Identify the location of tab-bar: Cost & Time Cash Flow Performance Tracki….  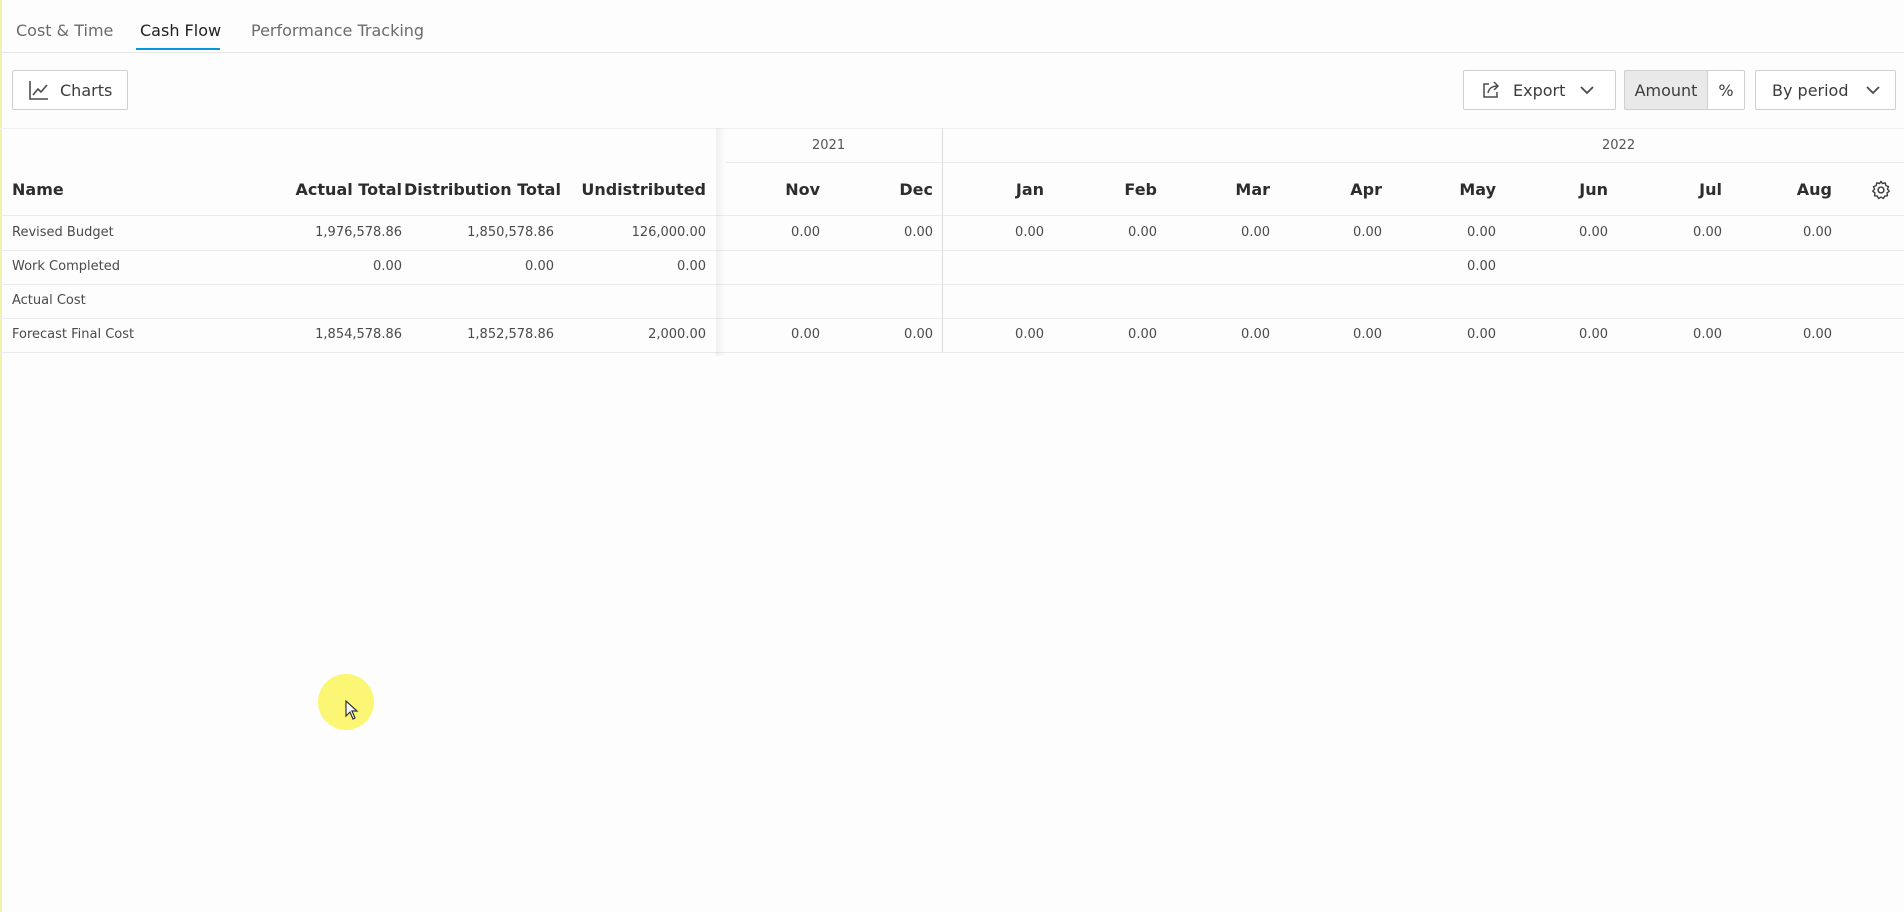
(952, 26).